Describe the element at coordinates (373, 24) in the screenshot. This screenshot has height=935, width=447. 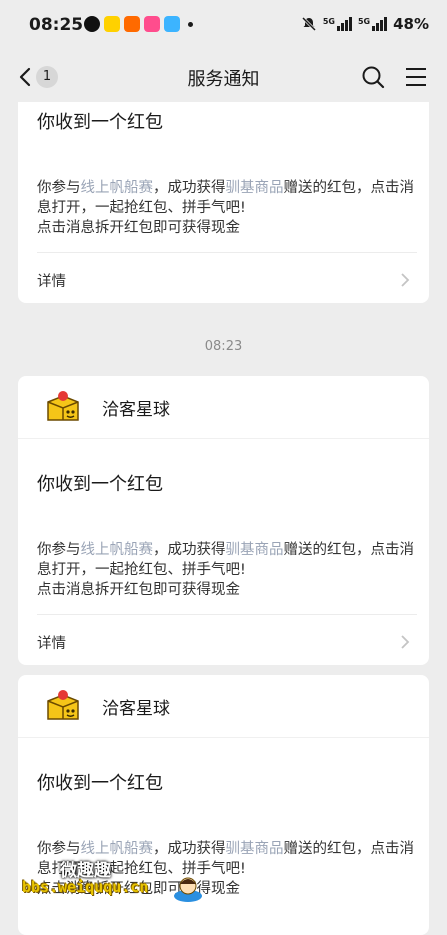
I see `signal-2-icon: 5G` at that location.